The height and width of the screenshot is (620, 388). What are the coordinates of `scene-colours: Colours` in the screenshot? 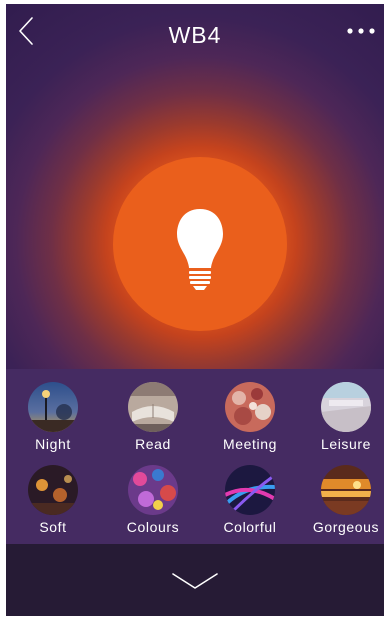 It's located at (153, 496).